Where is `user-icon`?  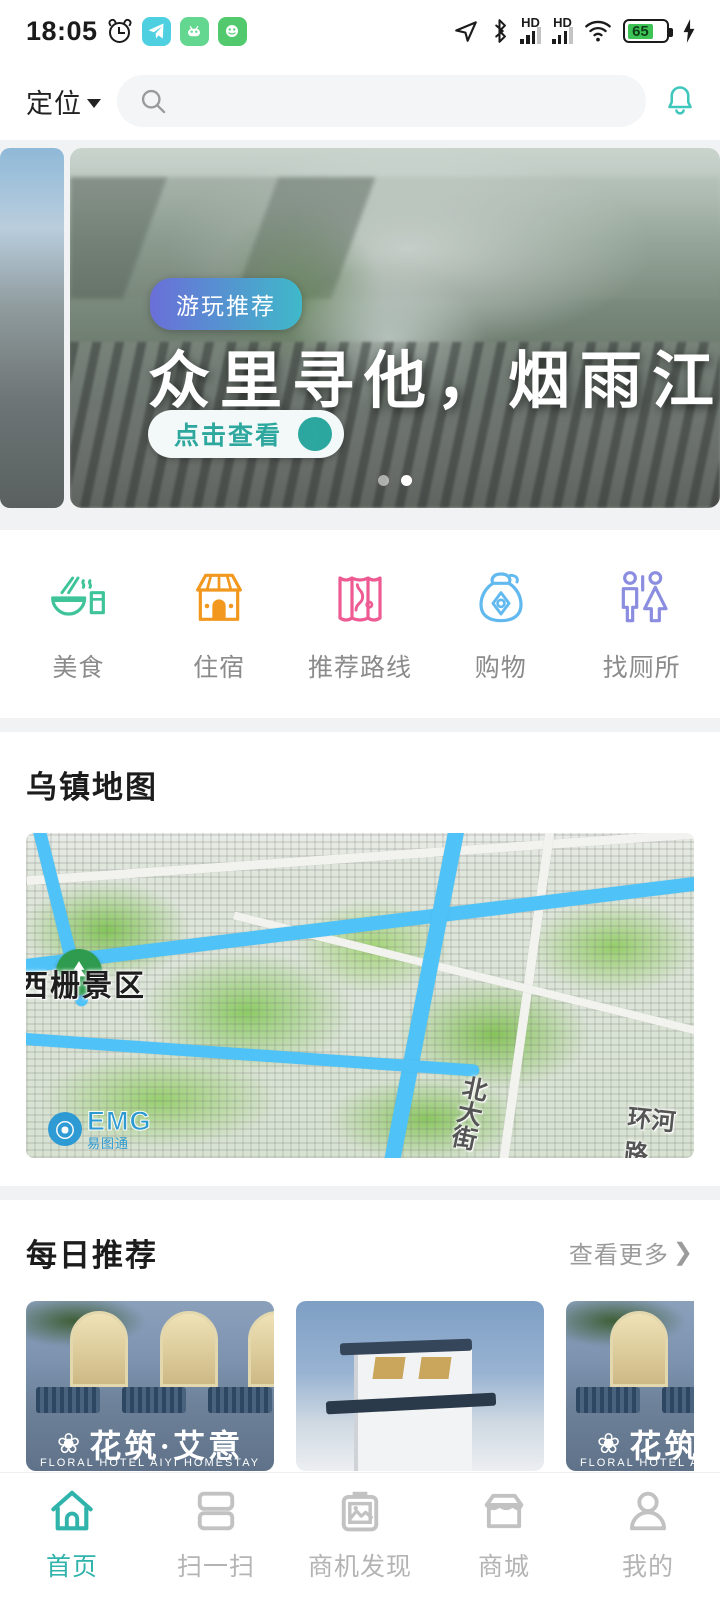 user-icon is located at coordinates (648, 1510).